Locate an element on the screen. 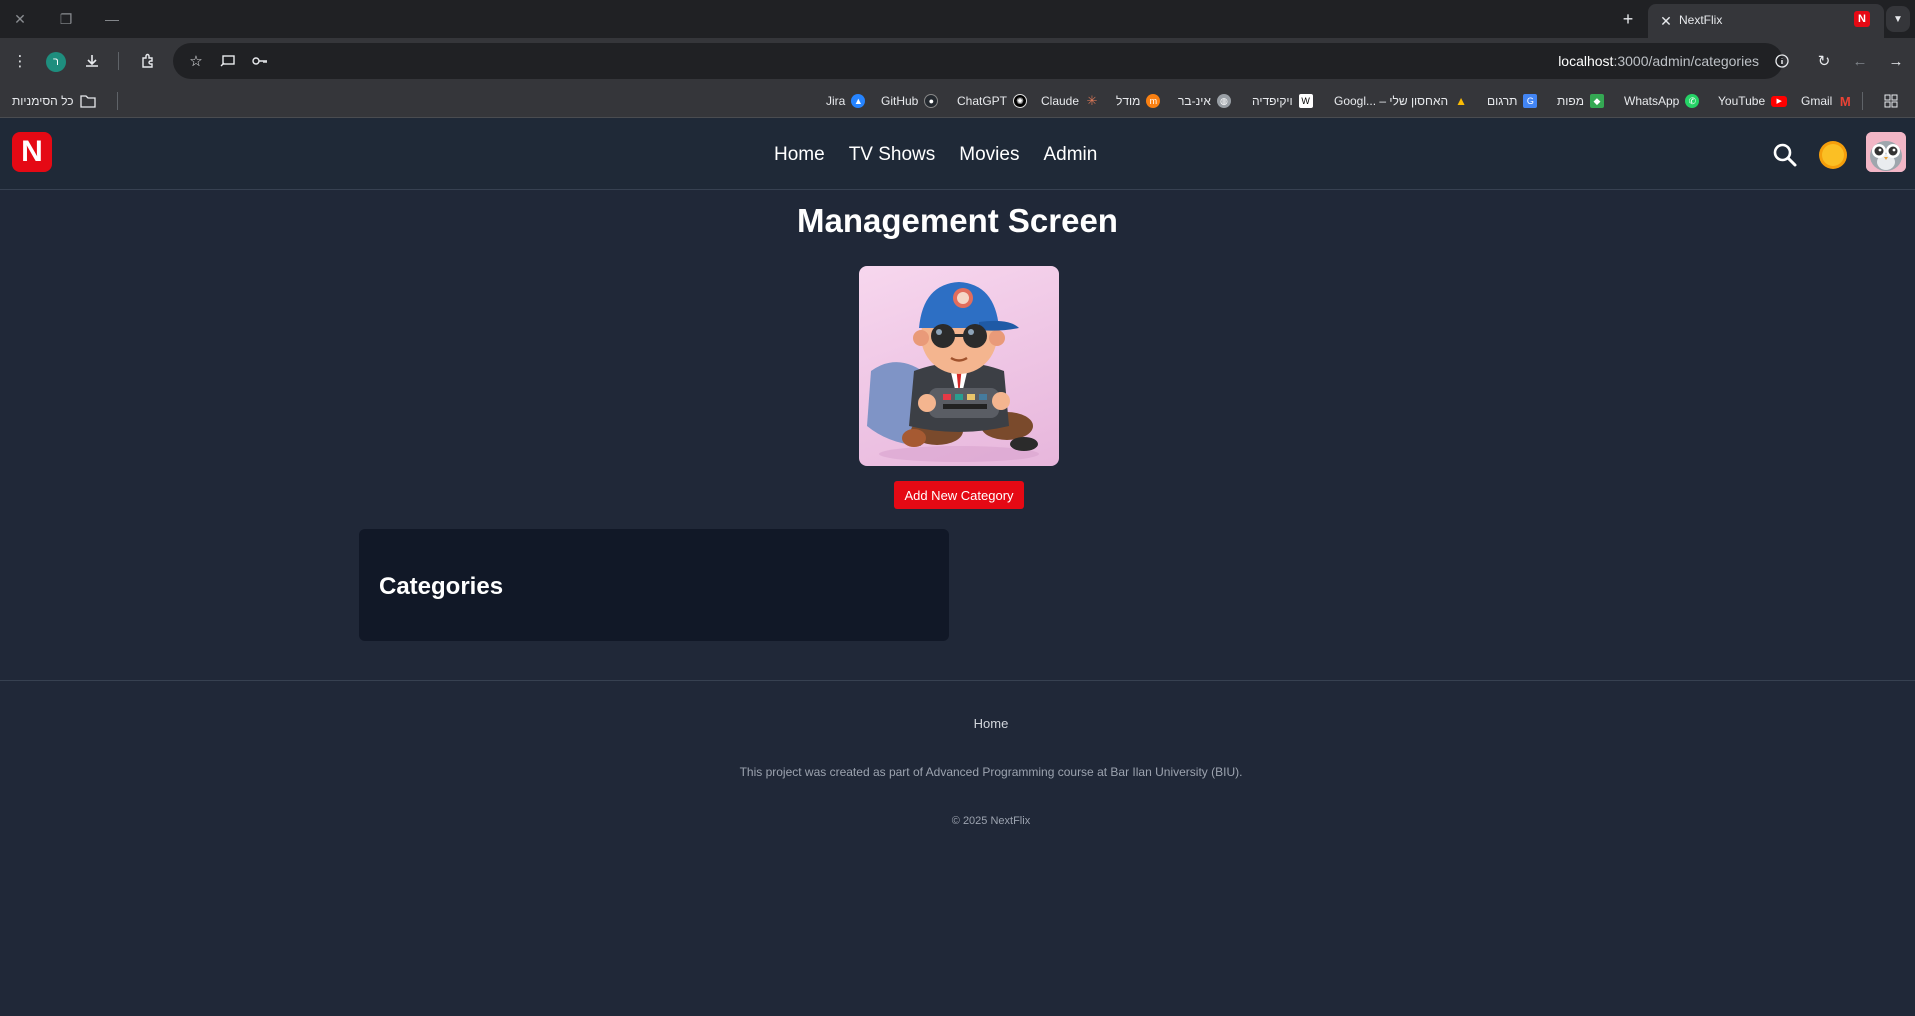 This screenshot has height=1016, width=1915. bookmark-whatsapp: WhatsApp ✆ is located at coordinates (1662, 101).